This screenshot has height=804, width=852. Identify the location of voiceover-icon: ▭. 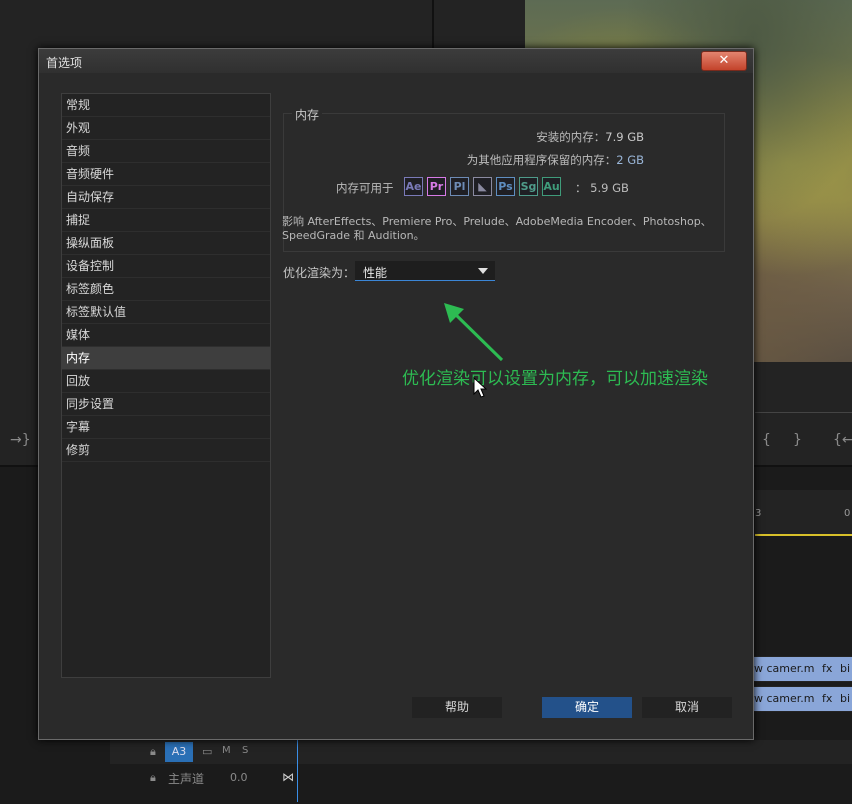
(207, 751).